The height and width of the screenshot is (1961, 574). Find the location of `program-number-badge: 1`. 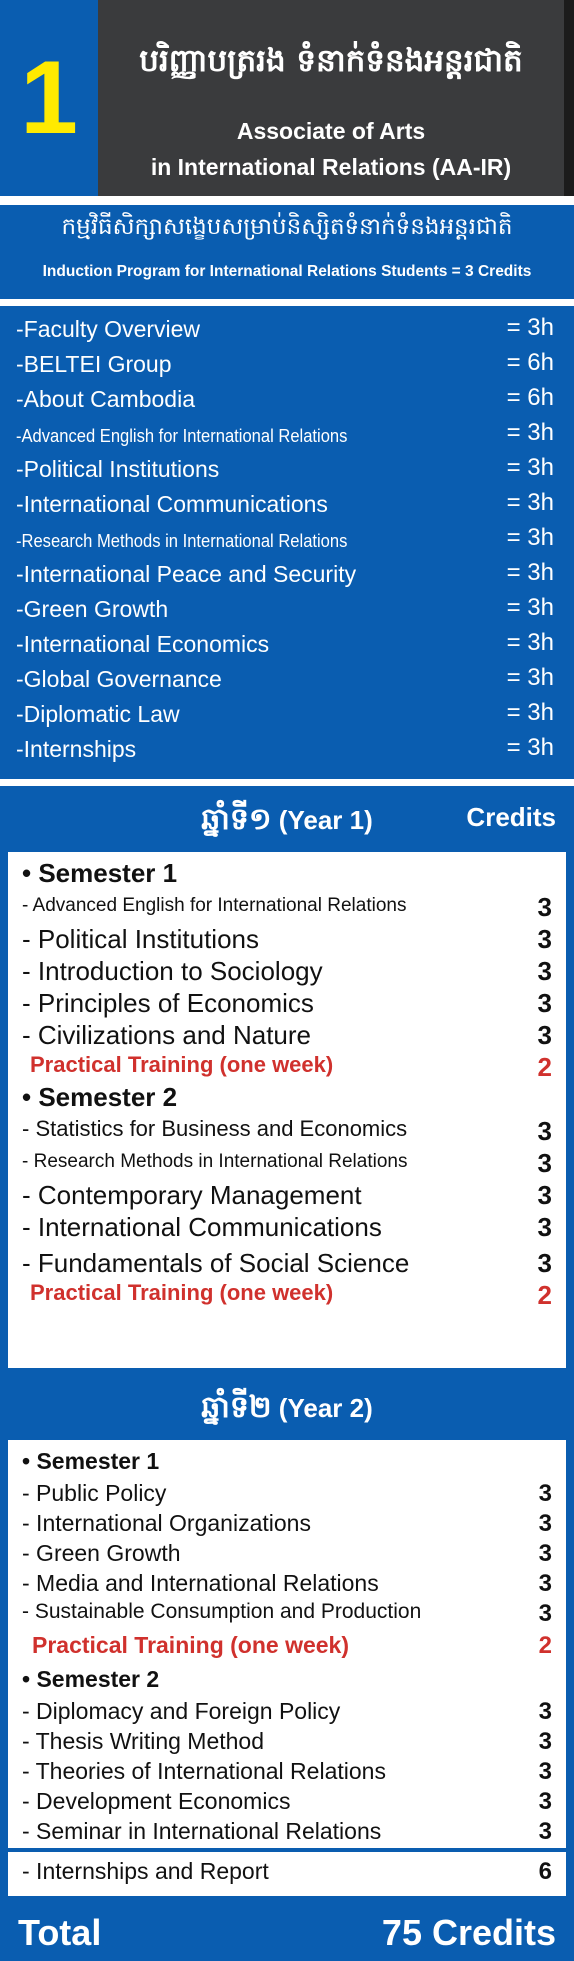

program-number-badge: 1 is located at coordinates (49, 98).